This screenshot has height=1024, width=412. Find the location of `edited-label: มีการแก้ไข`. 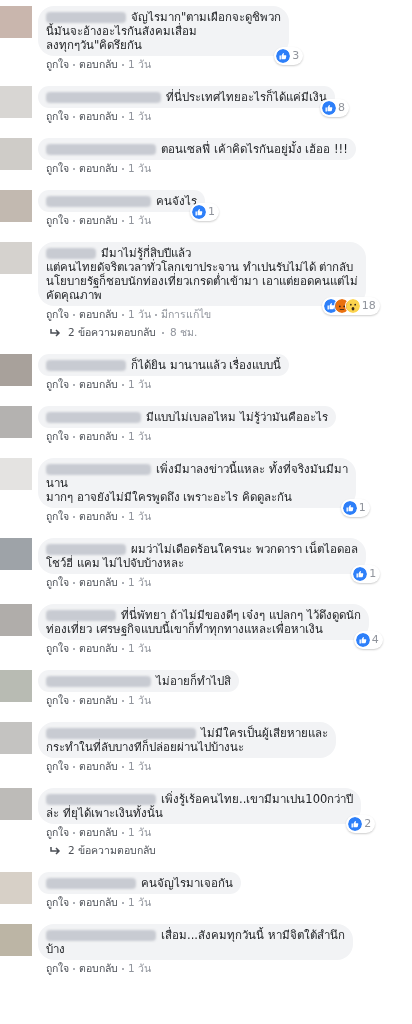

edited-label: มีการแก้ไข is located at coordinates (186, 314).